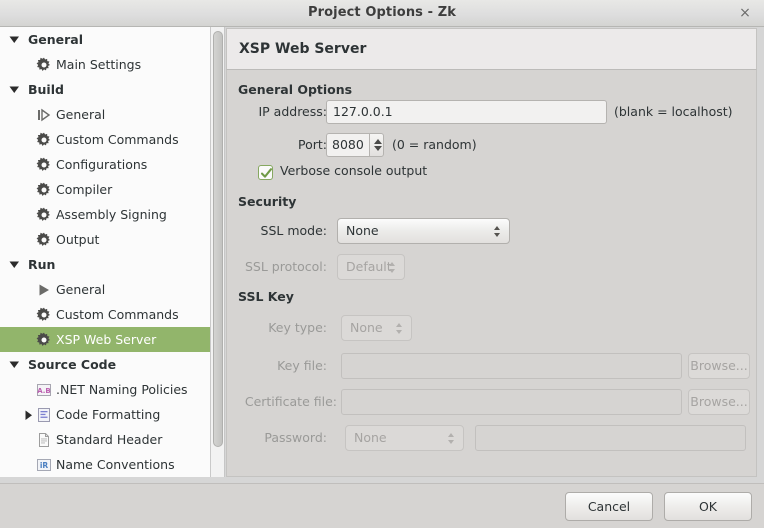 The width and height of the screenshot is (764, 528). What do you see at coordinates (366, 327) in the screenshot?
I see `key-type-value: None` at bounding box center [366, 327].